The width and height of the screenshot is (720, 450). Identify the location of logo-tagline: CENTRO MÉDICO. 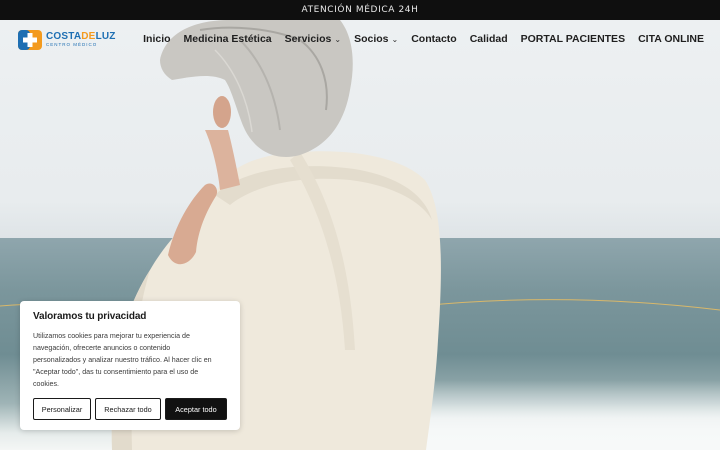
(72, 45).